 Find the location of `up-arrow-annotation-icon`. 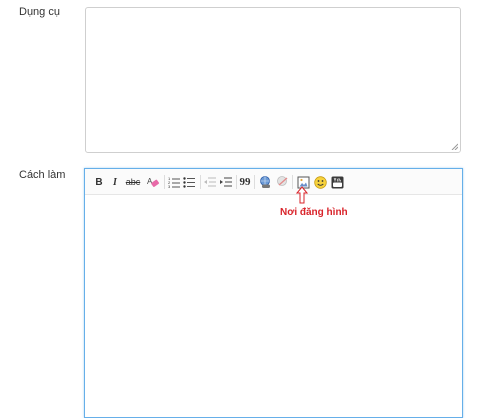

up-arrow-annotation-icon is located at coordinates (302, 195).